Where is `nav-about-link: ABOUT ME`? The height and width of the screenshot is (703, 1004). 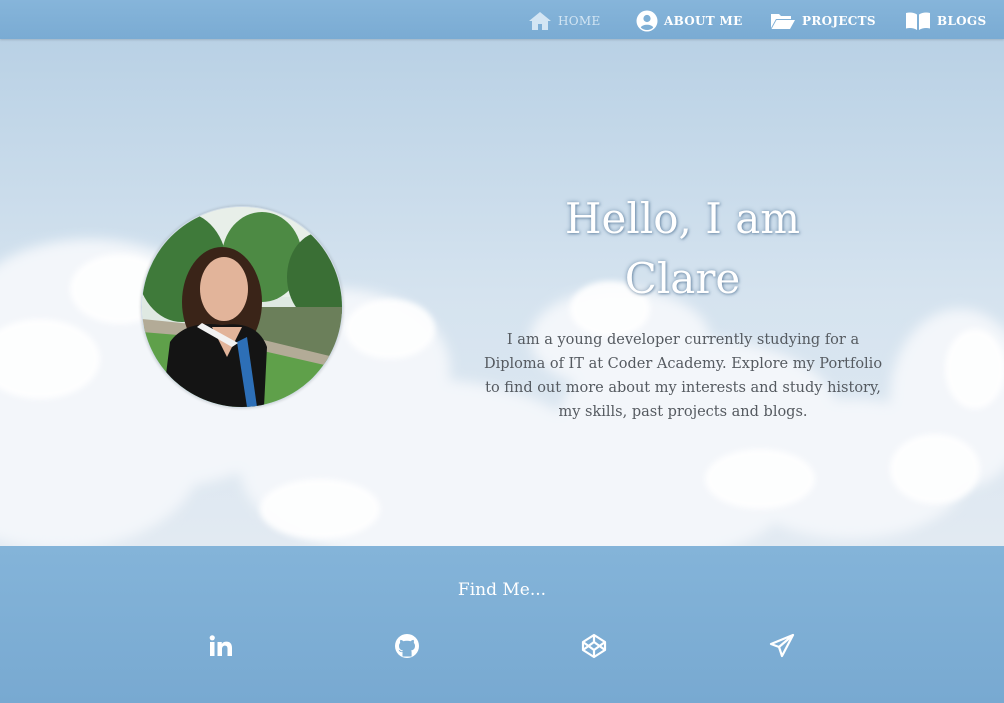
nav-about-link: ABOUT ME is located at coordinates (689, 21).